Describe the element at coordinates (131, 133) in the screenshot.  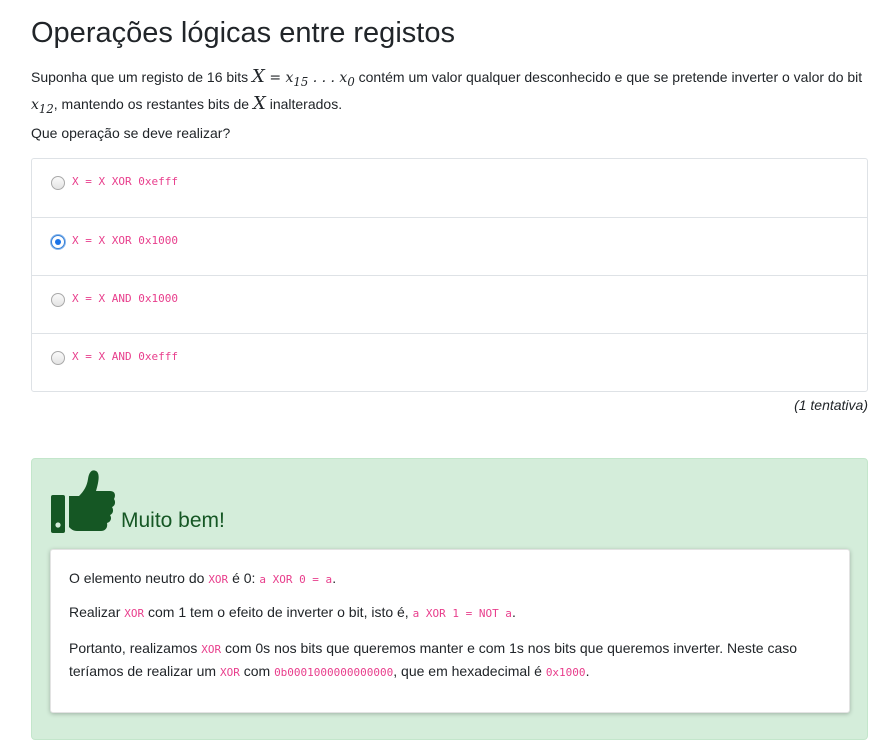
I see `question-prompt: Que operação se deve realizar?` at that location.